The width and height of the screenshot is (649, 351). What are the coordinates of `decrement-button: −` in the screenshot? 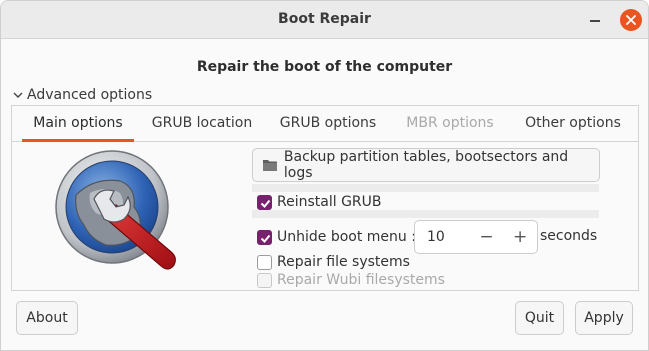 It's located at (487, 237).